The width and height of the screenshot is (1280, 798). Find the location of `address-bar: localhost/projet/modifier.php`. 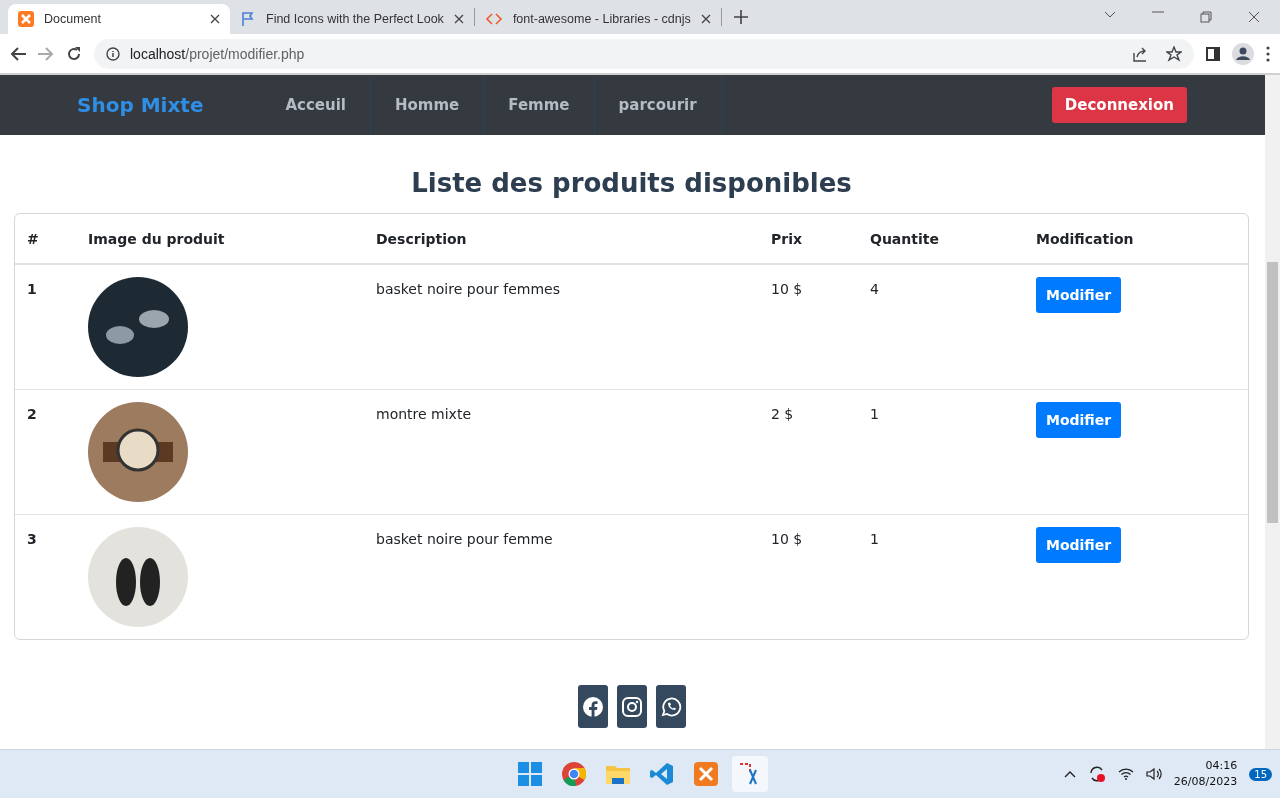

address-bar: localhost/projet/modifier.php is located at coordinates (644, 53).